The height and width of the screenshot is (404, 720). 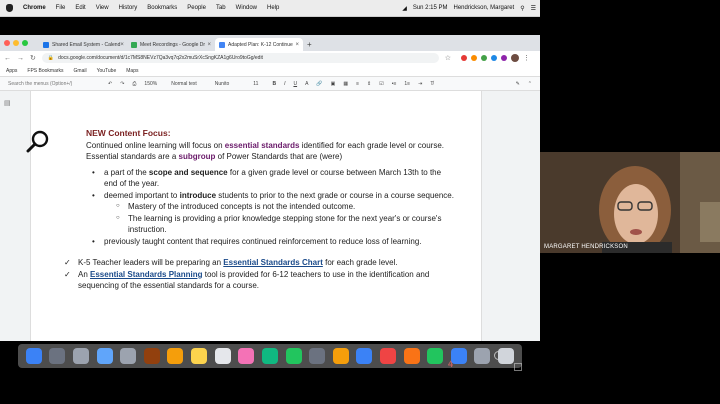 What do you see at coordinates (132, 156) in the screenshot?
I see `text-run: Essential standards are a` at bounding box center [132, 156].